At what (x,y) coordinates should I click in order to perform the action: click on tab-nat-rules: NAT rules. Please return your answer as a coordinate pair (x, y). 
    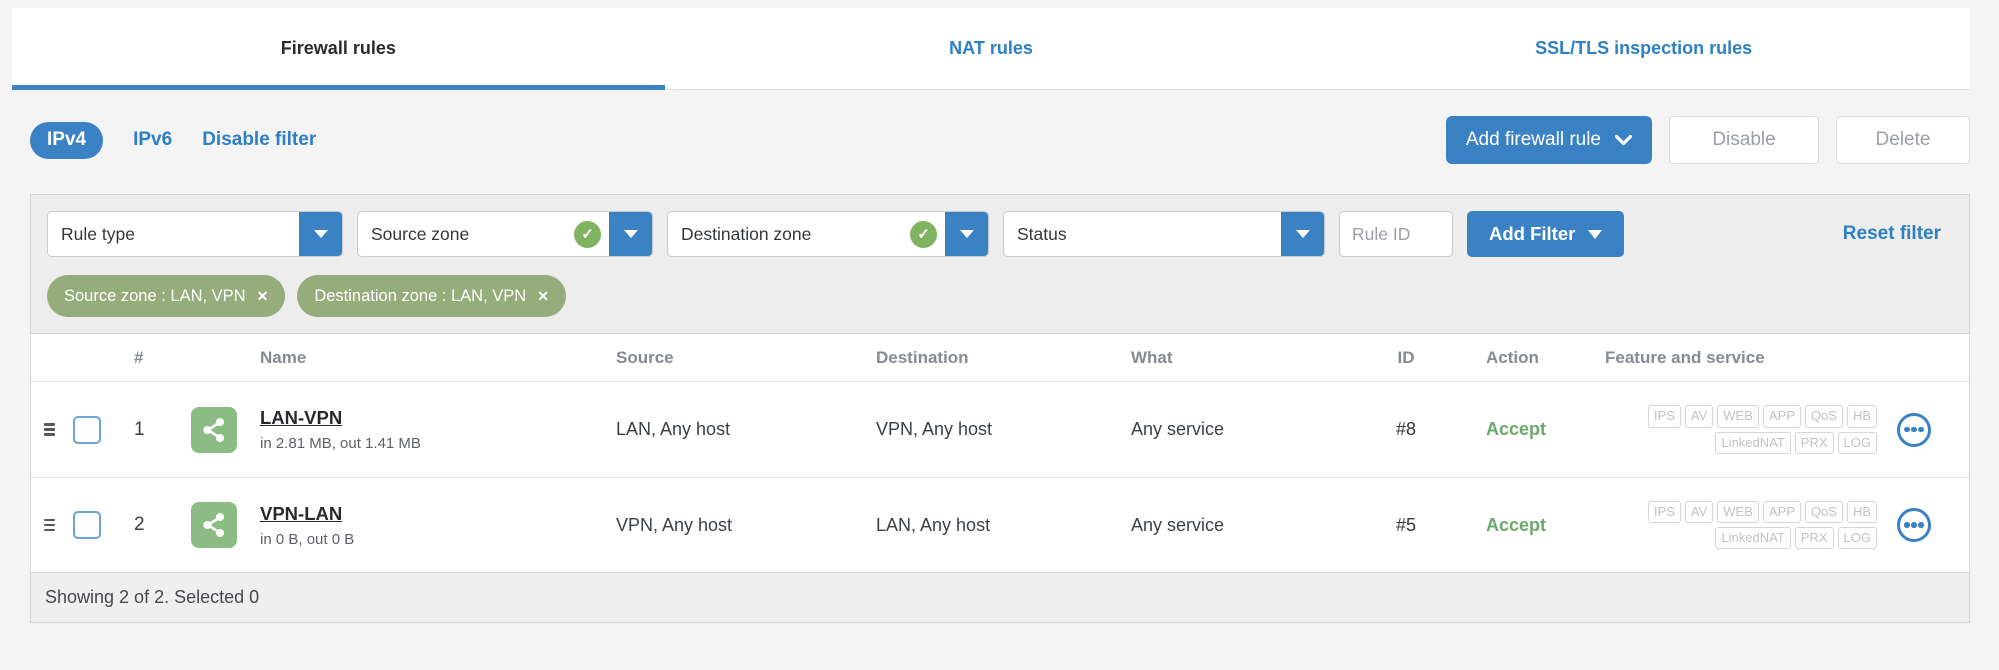
    Looking at the image, I should click on (991, 48).